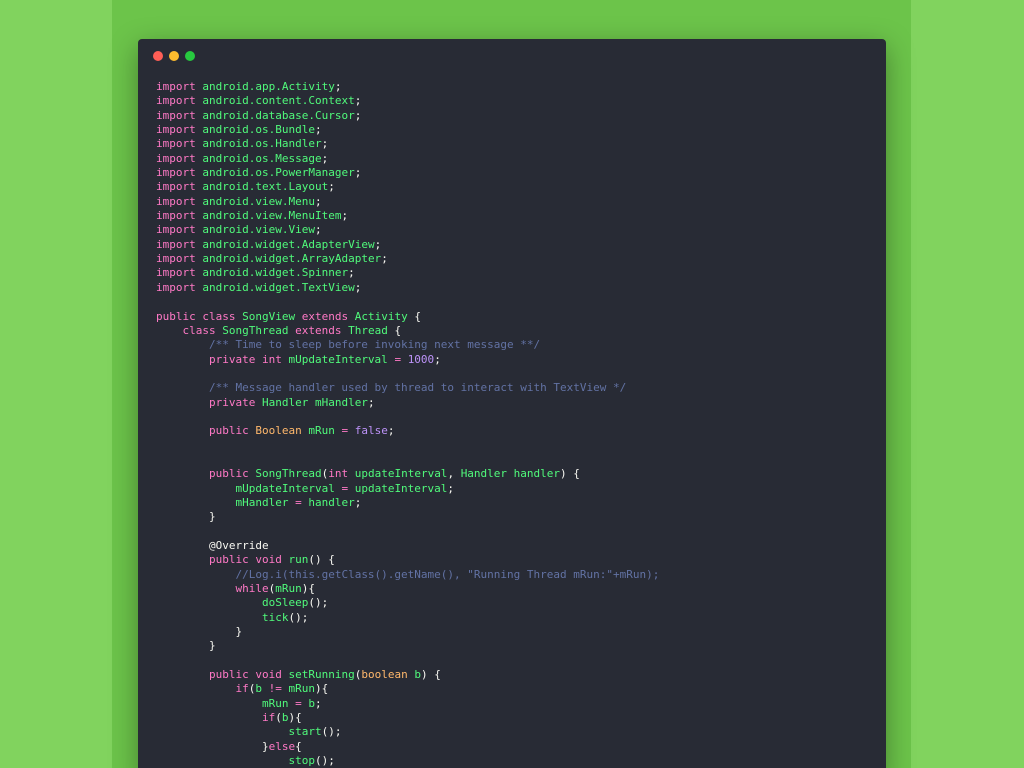 This screenshot has height=768, width=1024. What do you see at coordinates (252, 589) in the screenshot?
I see `code-token: while` at bounding box center [252, 589].